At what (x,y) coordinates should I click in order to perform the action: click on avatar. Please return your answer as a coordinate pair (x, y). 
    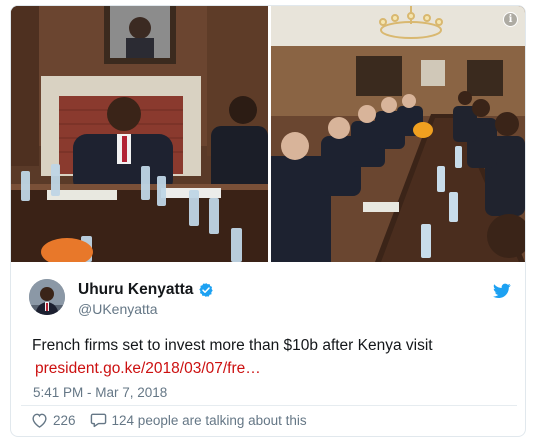
    Looking at the image, I should click on (47, 297).